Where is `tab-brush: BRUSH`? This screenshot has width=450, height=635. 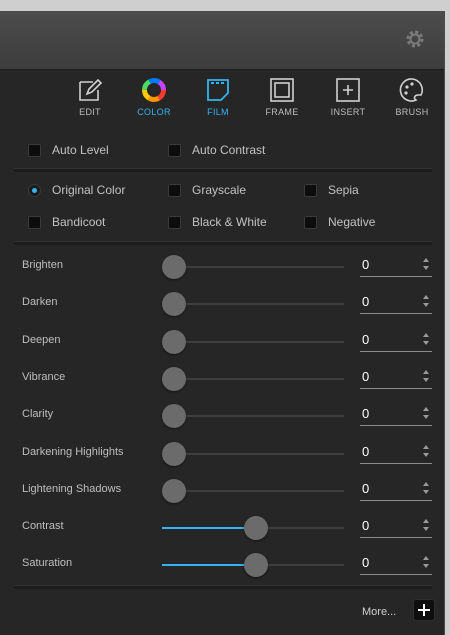 tab-brush: BRUSH is located at coordinates (412, 97).